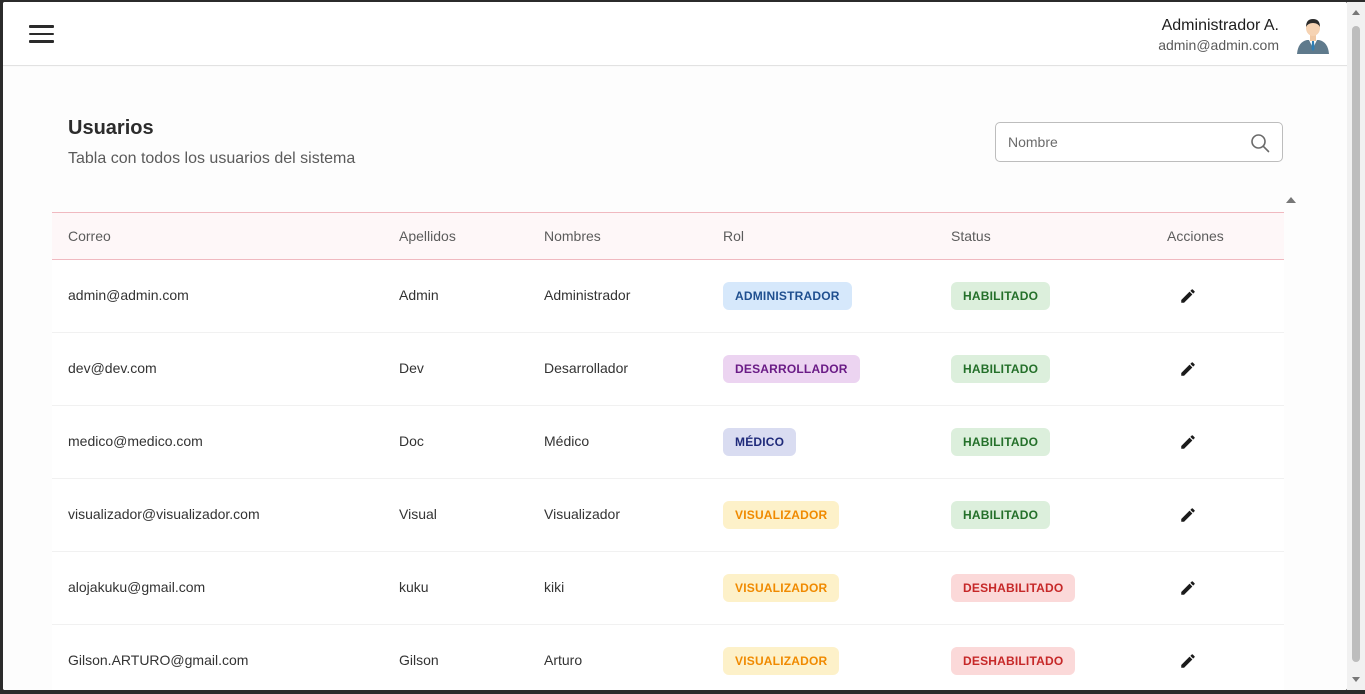 This screenshot has height=694, width=1365. What do you see at coordinates (164, 514) in the screenshot?
I see `cell-correo: visualizador@visualizador.com` at bounding box center [164, 514].